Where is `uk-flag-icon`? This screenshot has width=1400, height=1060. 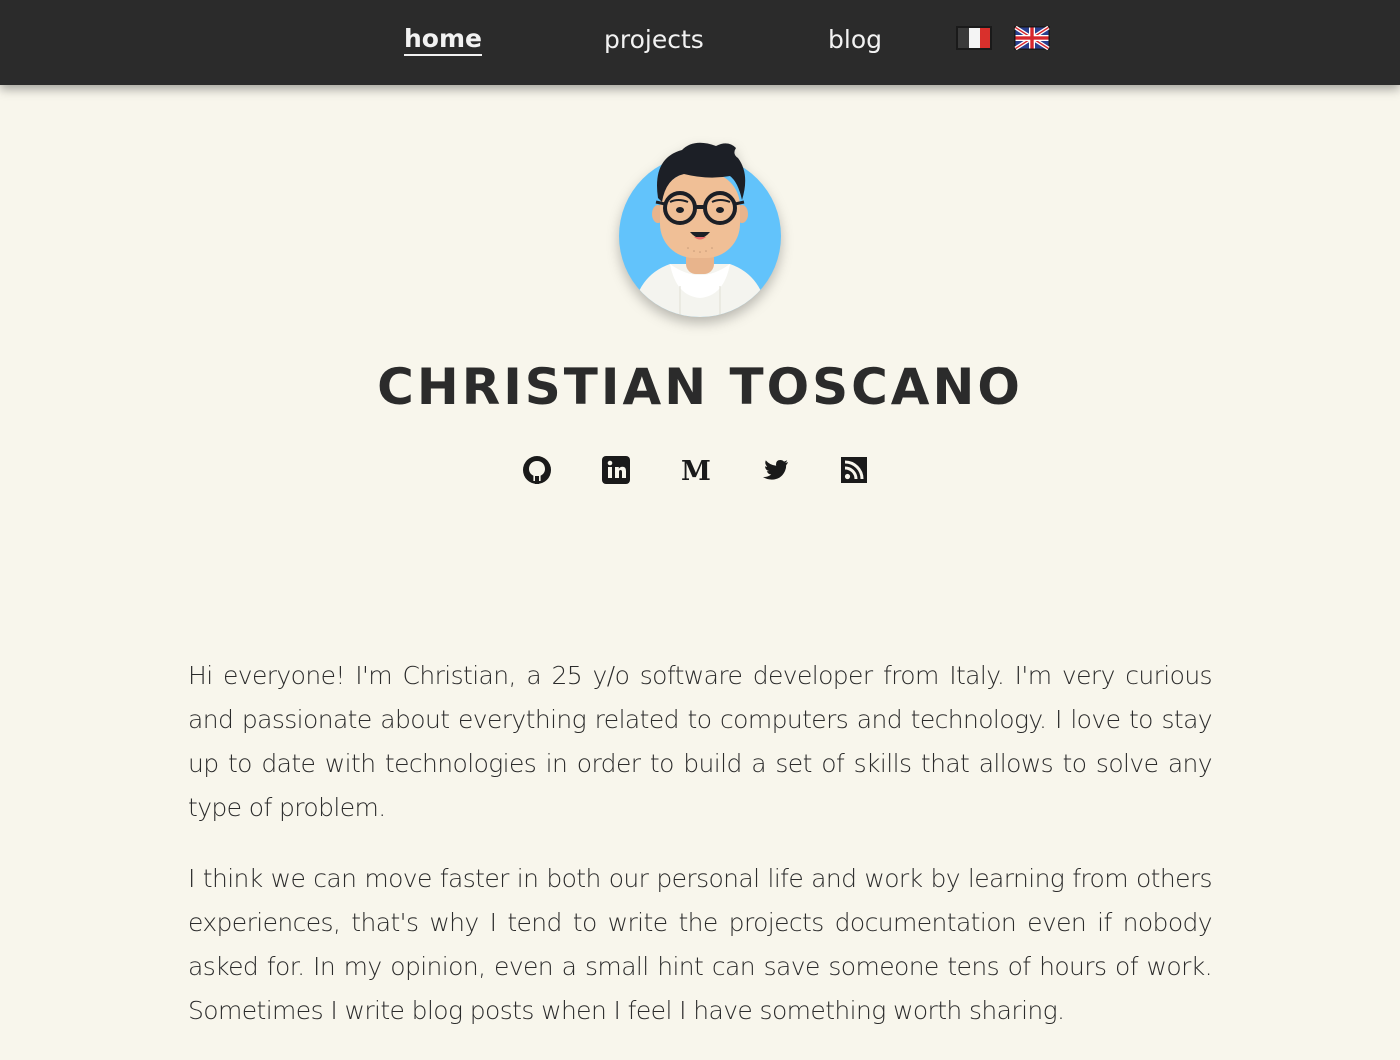 uk-flag-icon is located at coordinates (1032, 38).